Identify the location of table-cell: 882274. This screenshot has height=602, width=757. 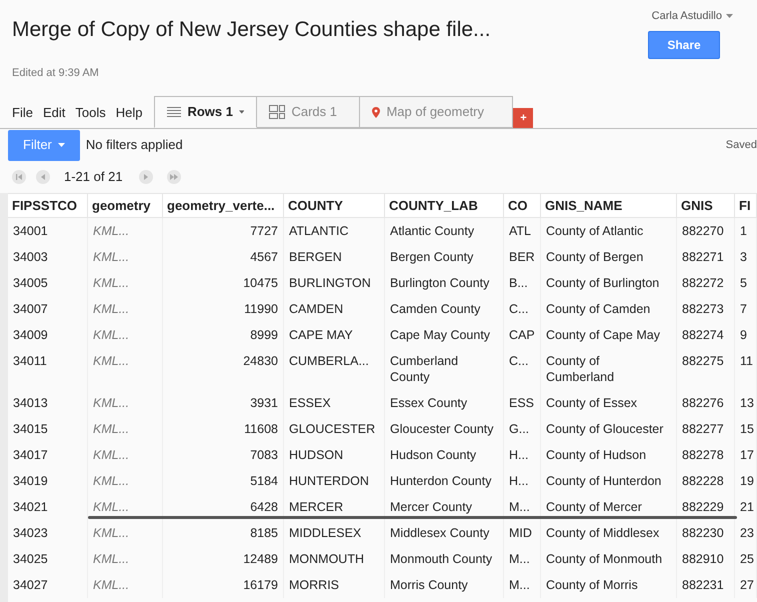
(706, 335).